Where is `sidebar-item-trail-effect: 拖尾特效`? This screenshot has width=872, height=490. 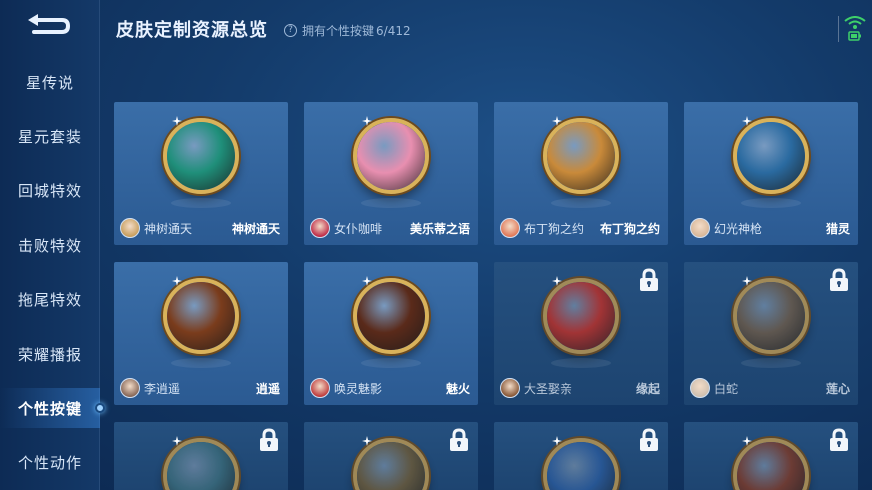 sidebar-item-trail-effect: 拖尾特效 is located at coordinates (50, 299).